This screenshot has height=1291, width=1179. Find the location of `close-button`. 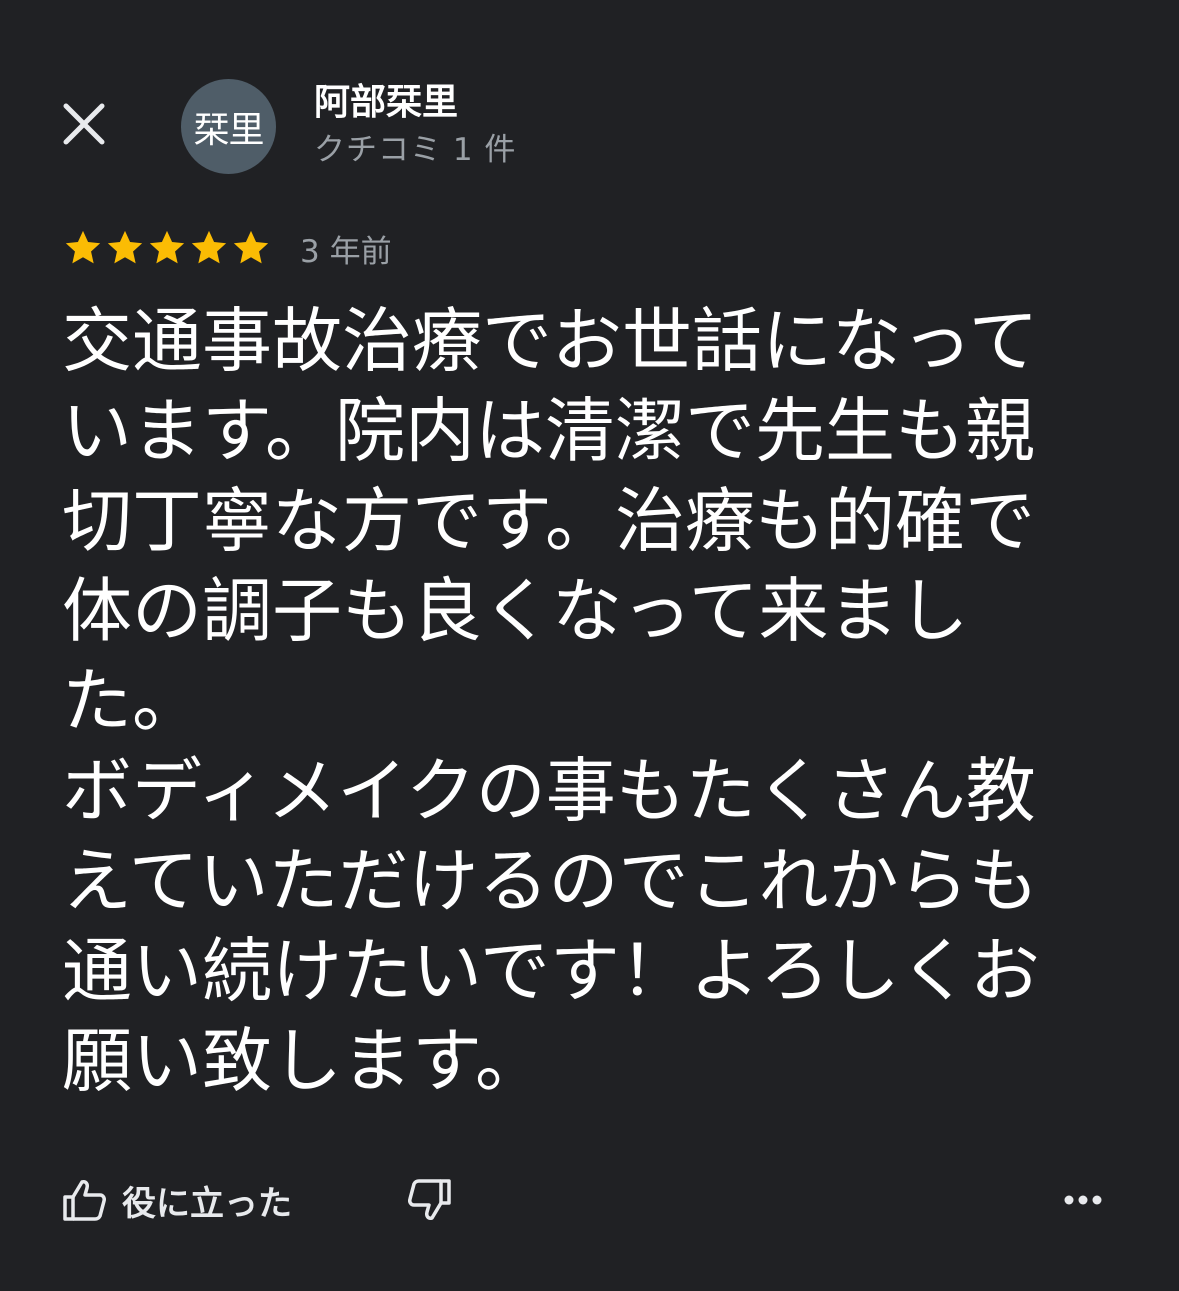

close-button is located at coordinates (84, 124).